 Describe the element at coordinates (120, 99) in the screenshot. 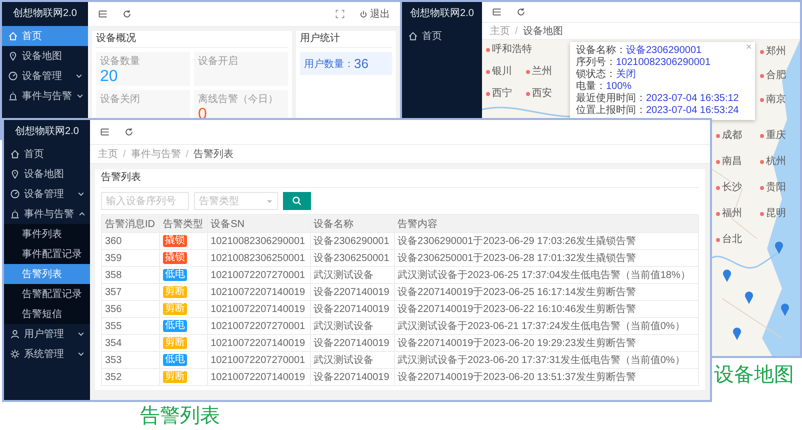

I see `stat-label: 设备关闭` at that location.